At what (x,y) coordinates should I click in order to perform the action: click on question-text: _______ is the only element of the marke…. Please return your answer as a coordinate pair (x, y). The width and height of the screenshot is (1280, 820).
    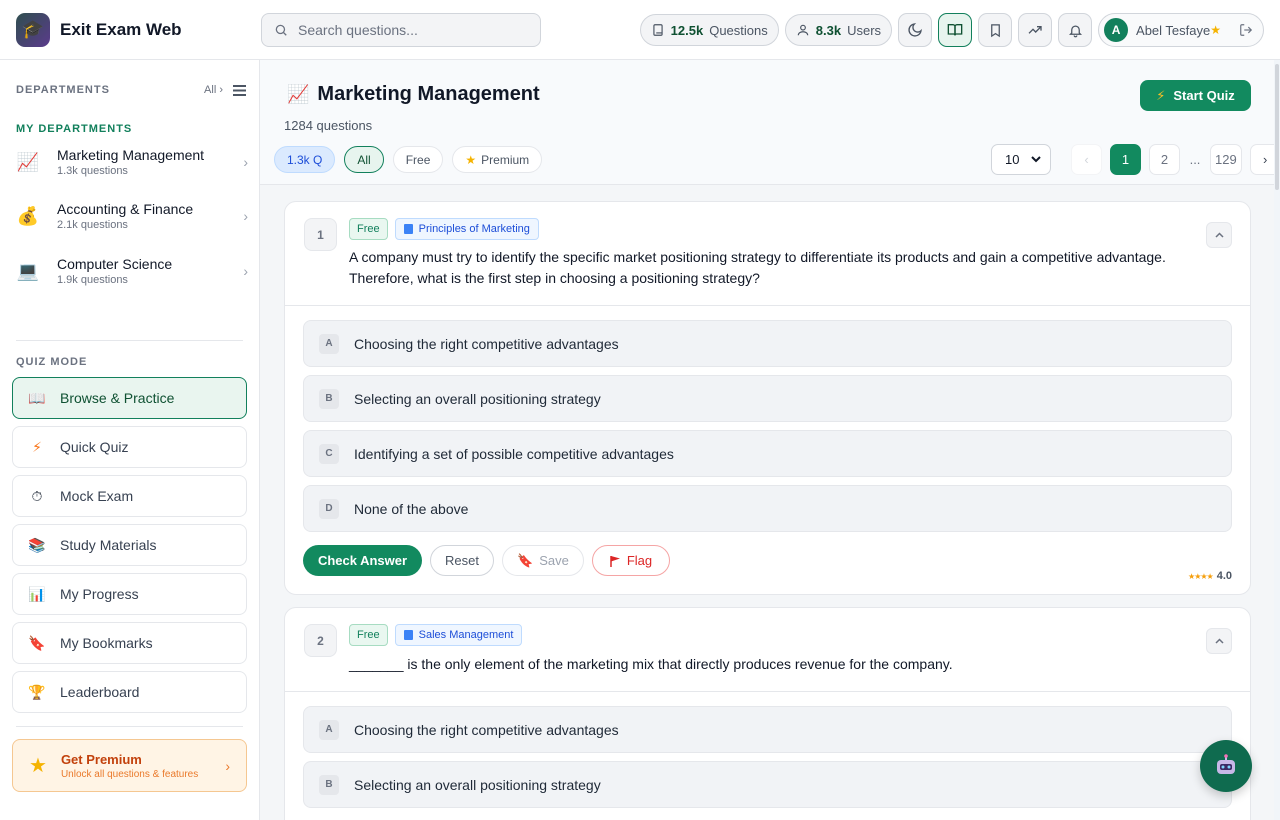
    Looking at the image, I should click on (651, 664).